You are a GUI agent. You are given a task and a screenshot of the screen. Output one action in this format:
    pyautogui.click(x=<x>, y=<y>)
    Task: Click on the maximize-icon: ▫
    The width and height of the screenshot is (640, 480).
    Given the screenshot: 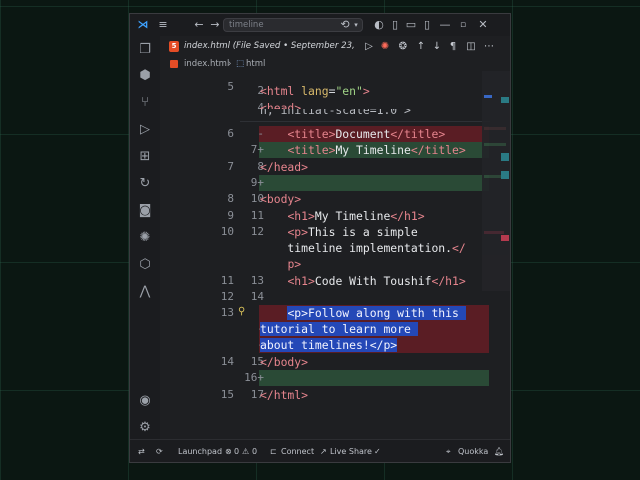 What is the action you would take?
    pyautogui.click(x=463, y=25)
    